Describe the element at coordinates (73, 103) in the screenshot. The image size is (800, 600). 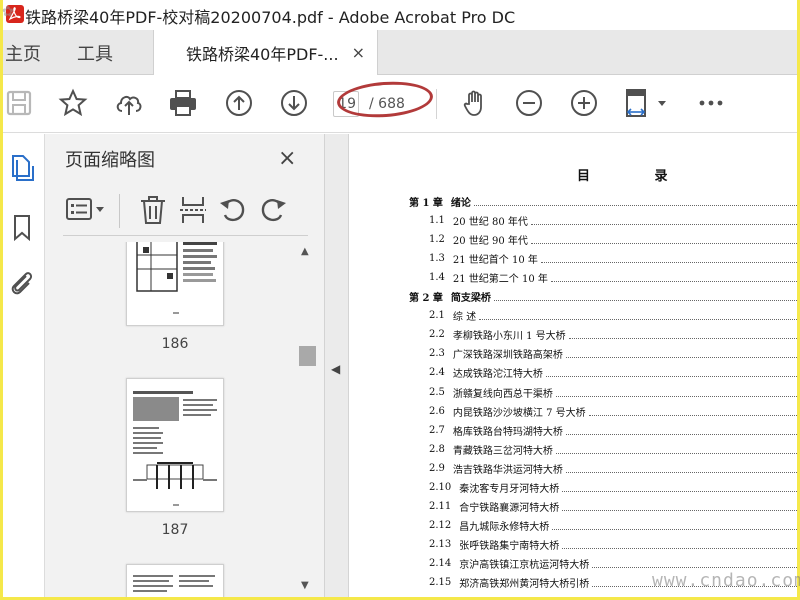
I see `bookmark-star-icon` at that location.